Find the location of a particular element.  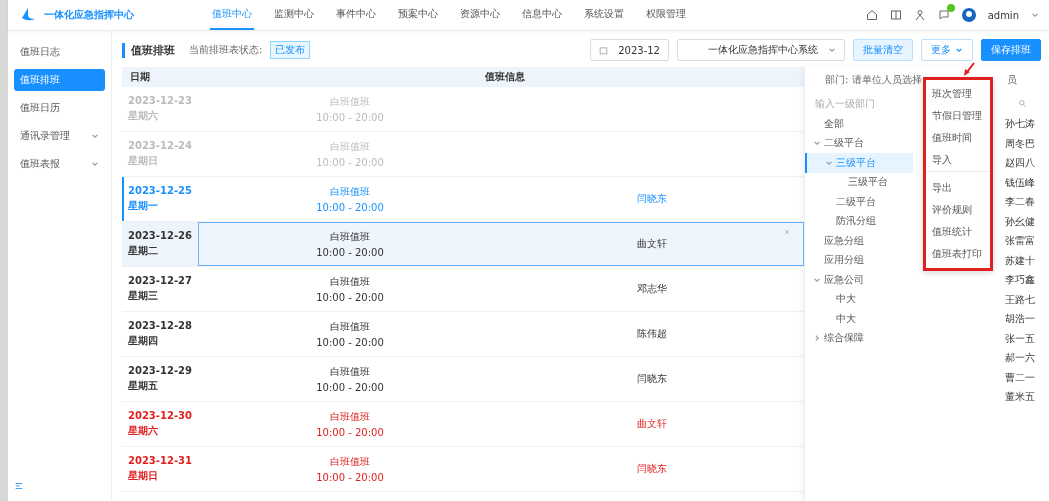

person-item: 郝一六 is located at coordinates (1020, 358).